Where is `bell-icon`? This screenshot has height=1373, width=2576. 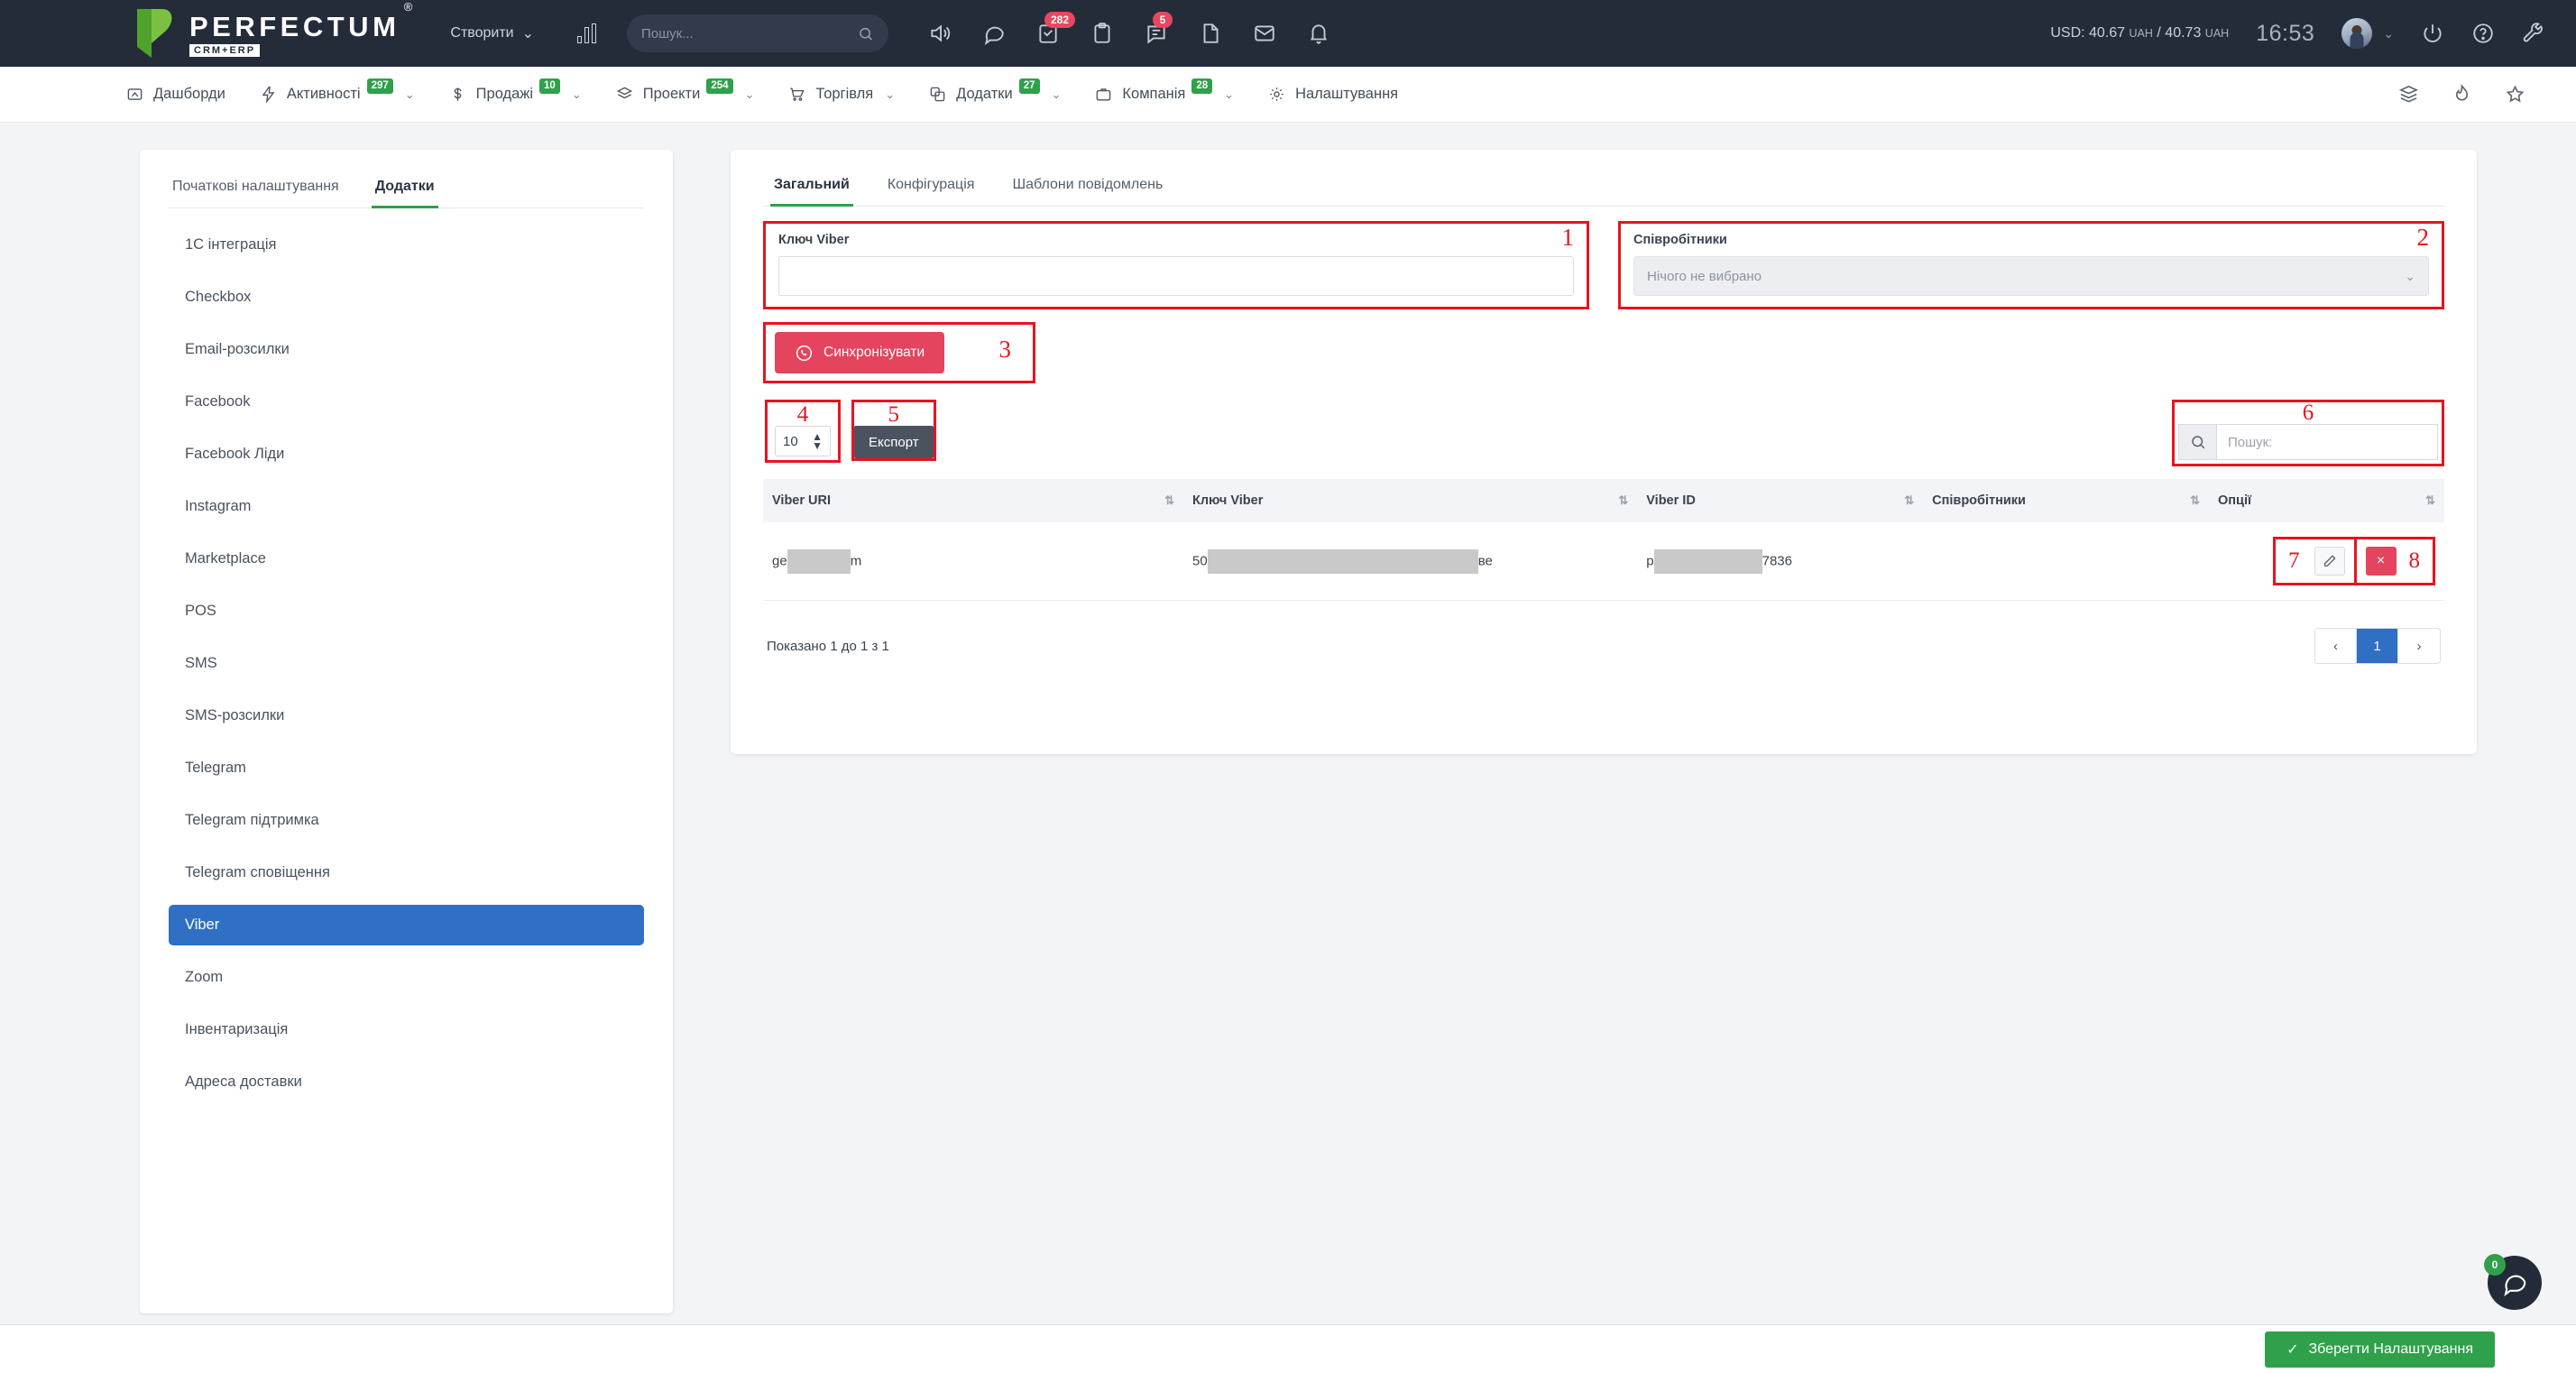
bell-icon is located at coordinates (1319, 33).